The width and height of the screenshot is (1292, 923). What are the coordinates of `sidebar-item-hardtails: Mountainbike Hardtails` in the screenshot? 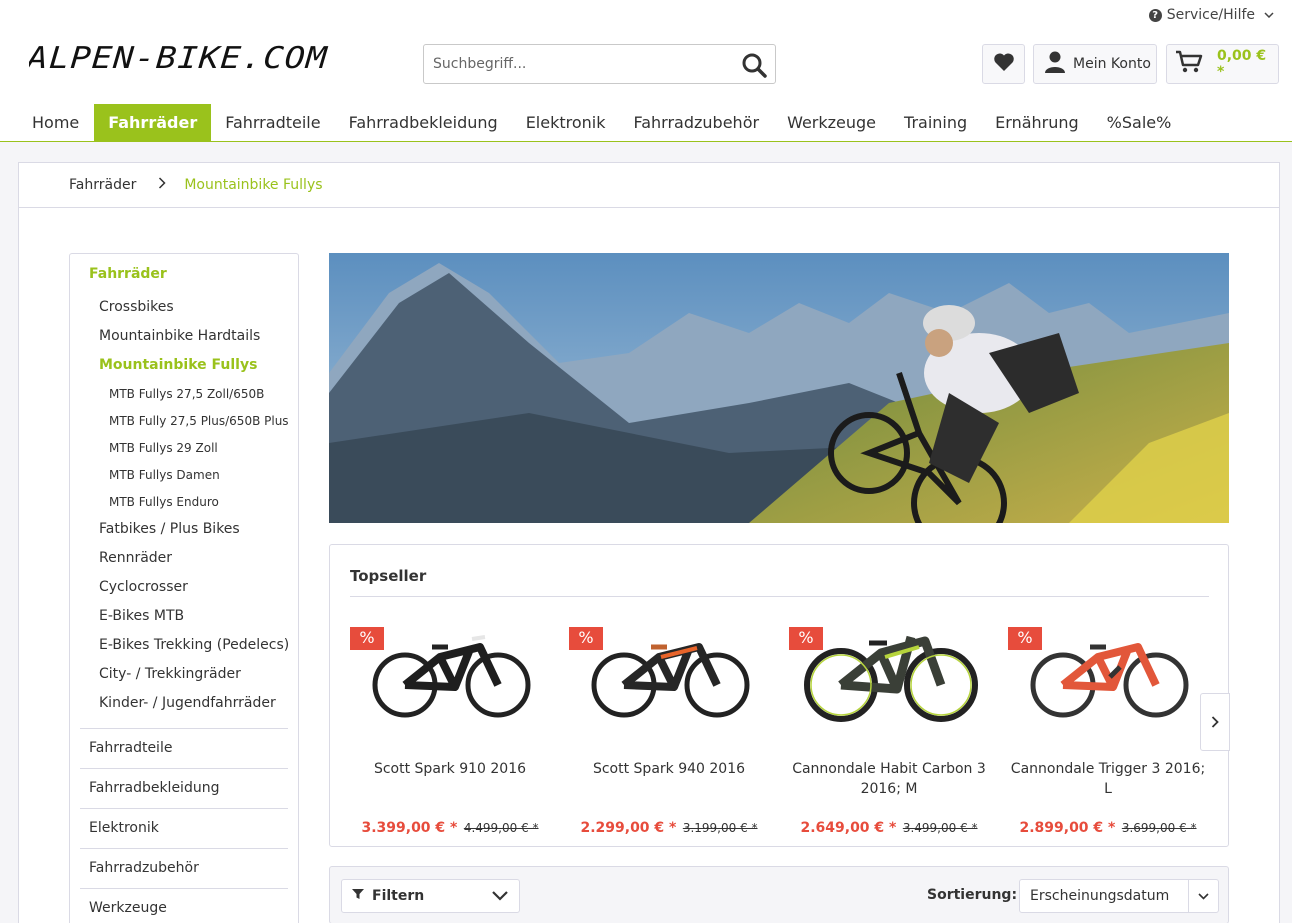 It's located at (184, 339).